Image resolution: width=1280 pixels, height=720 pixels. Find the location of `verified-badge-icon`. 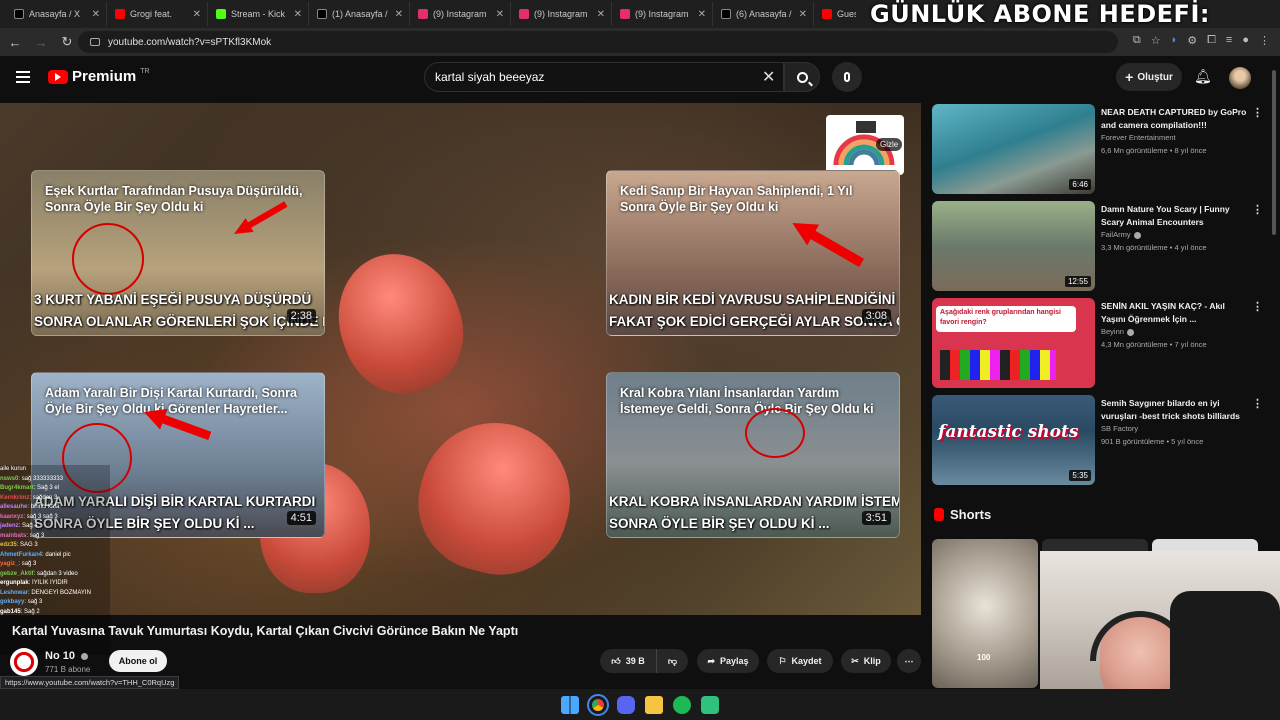

verified-badge-icon is located at coordinates (1130, 332).